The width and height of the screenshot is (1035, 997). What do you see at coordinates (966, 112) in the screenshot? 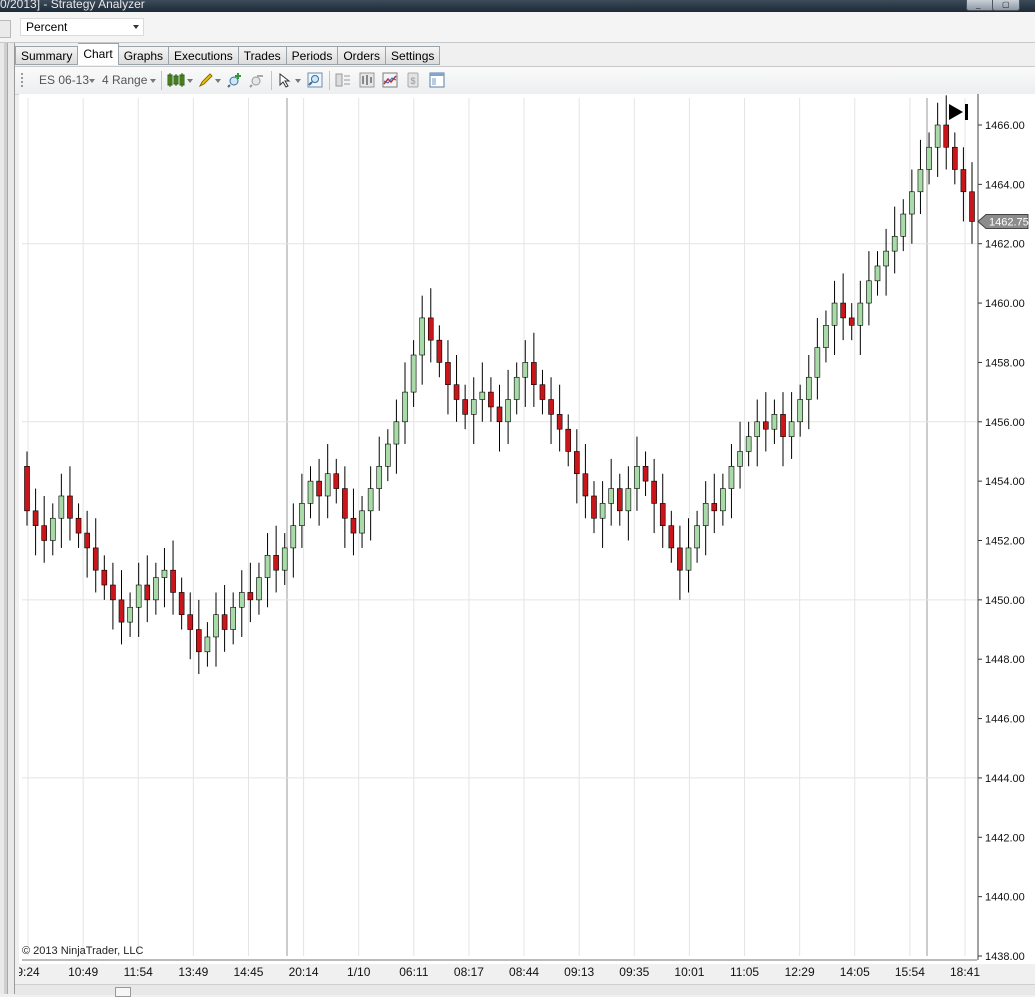
I see `scroll-to-end-bar` at bounding box center [966, 112].